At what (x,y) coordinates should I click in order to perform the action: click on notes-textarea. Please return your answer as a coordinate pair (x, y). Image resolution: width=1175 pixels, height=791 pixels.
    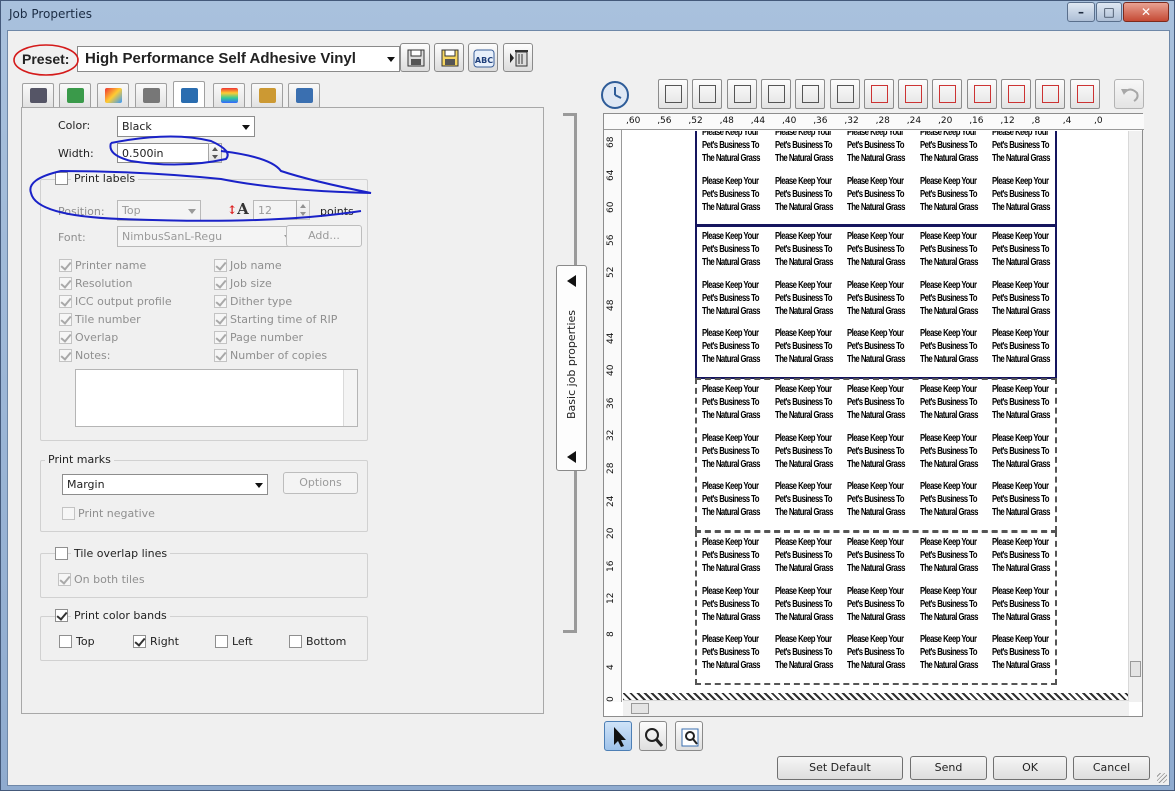
    Looking at the image, I should click on (216, 398).